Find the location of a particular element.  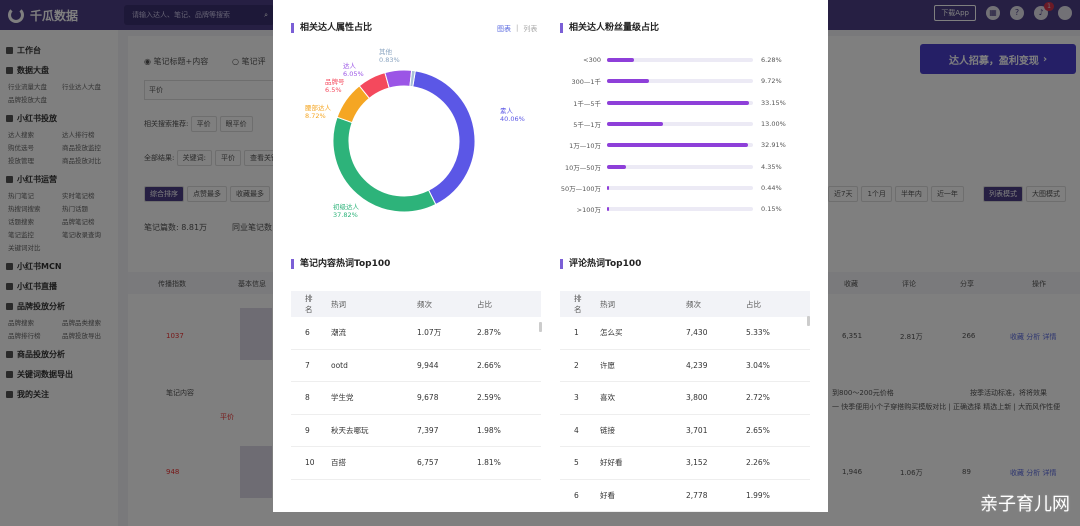

col-rank: 排名 is located at coordinates (578, 304).